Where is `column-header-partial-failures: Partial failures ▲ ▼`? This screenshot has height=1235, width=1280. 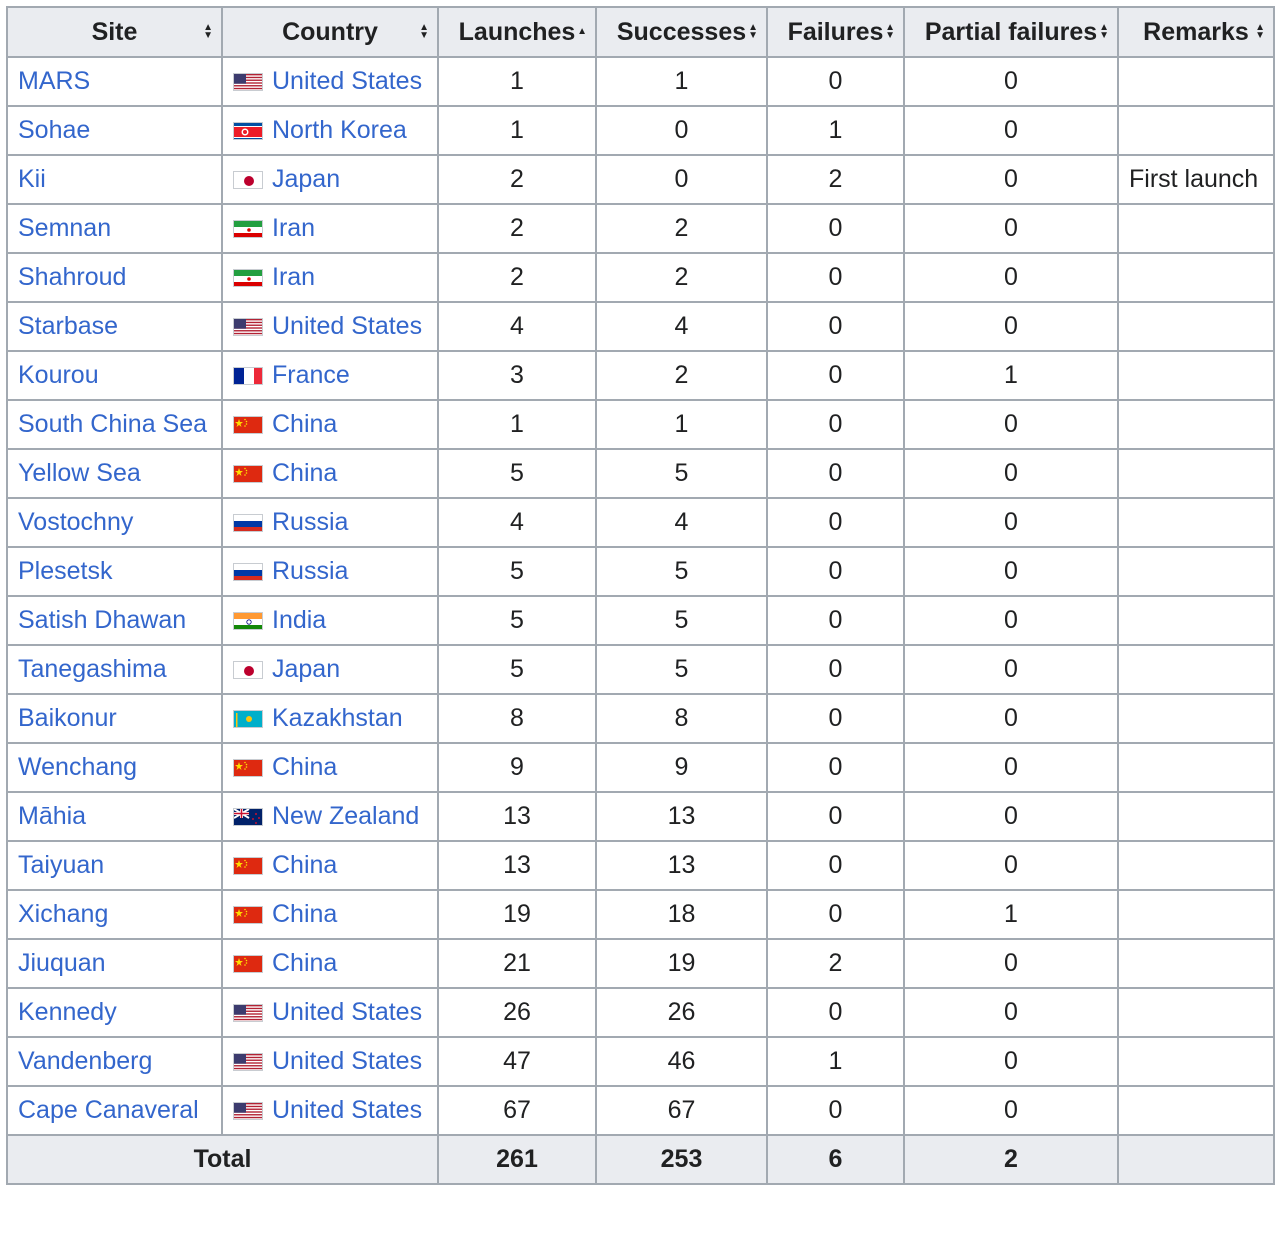 column-header-partial-failures: Partial failures ▲ ▼ is located at coordinates (1011, 32).